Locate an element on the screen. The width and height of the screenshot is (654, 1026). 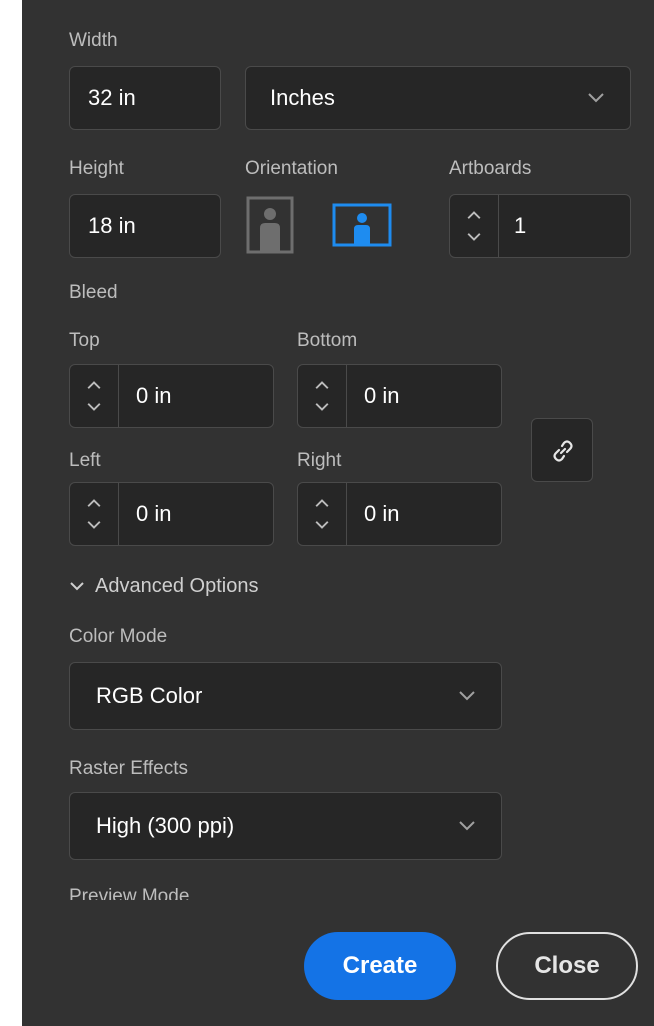
bleed-top-stepper: 0 in is located at coordinates (171, 396).